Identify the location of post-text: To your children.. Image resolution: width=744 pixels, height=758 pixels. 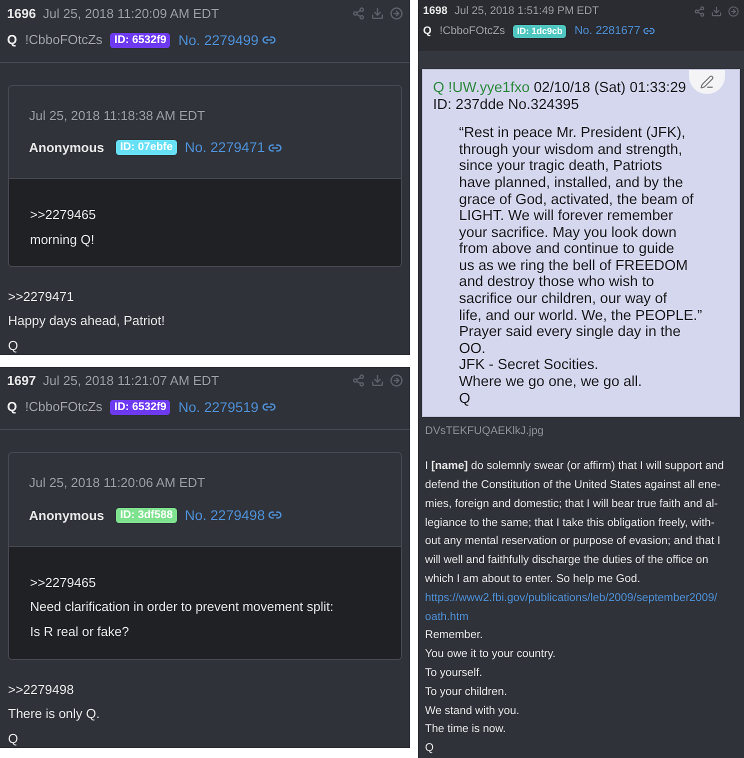
(466, 692).